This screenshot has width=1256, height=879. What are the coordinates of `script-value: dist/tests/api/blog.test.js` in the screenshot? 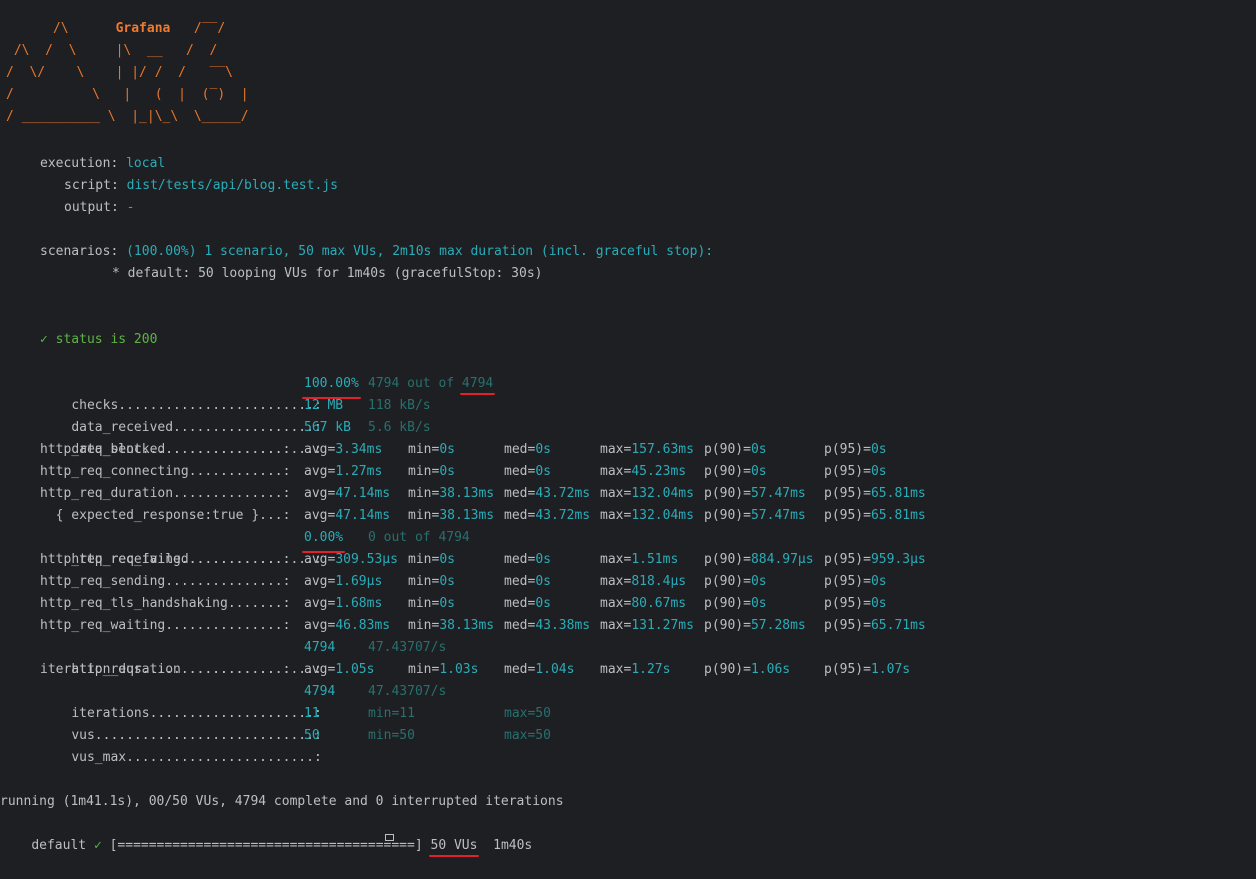 It's located at (232, 185).